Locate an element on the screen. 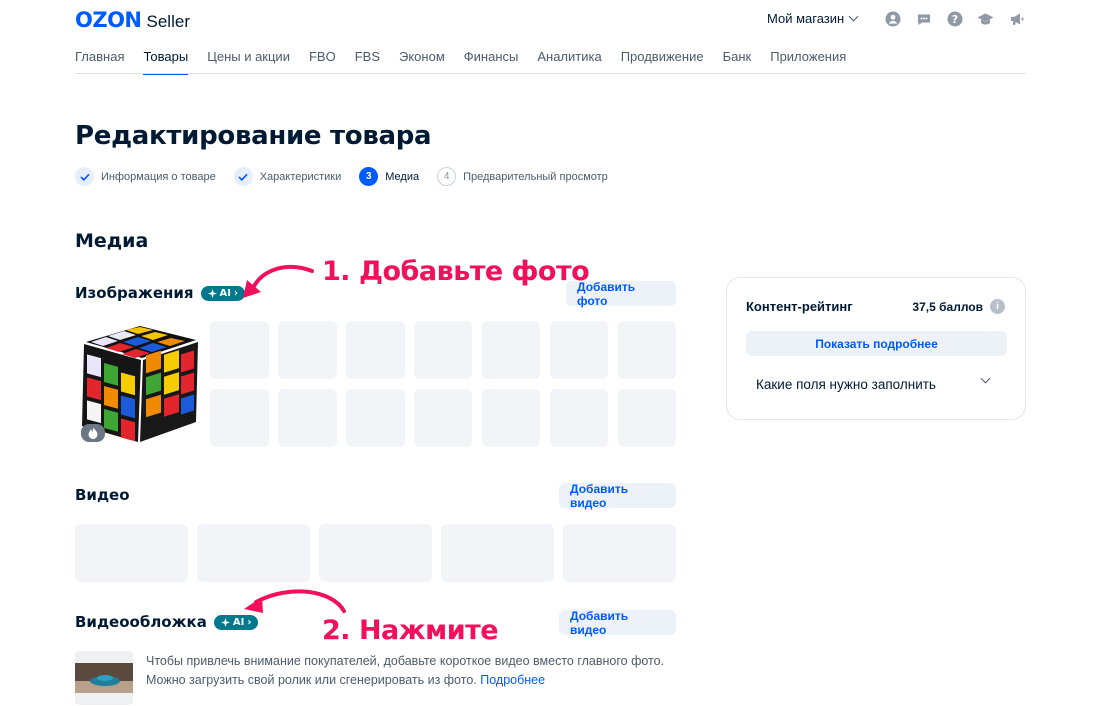 The width and height of the screenshot is (1120, 706). logo-product: Seller is located at coordinates (168, 21).